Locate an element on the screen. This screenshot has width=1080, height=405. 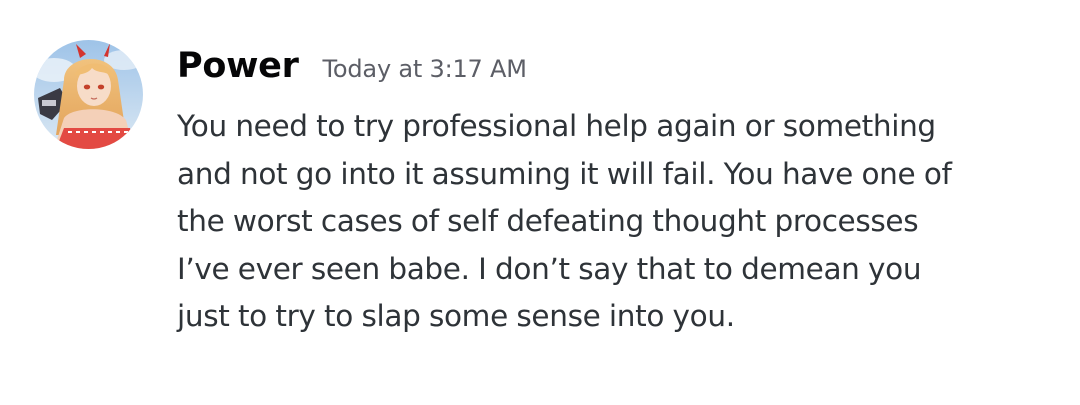
avatar is located at coordinates (88, 94).